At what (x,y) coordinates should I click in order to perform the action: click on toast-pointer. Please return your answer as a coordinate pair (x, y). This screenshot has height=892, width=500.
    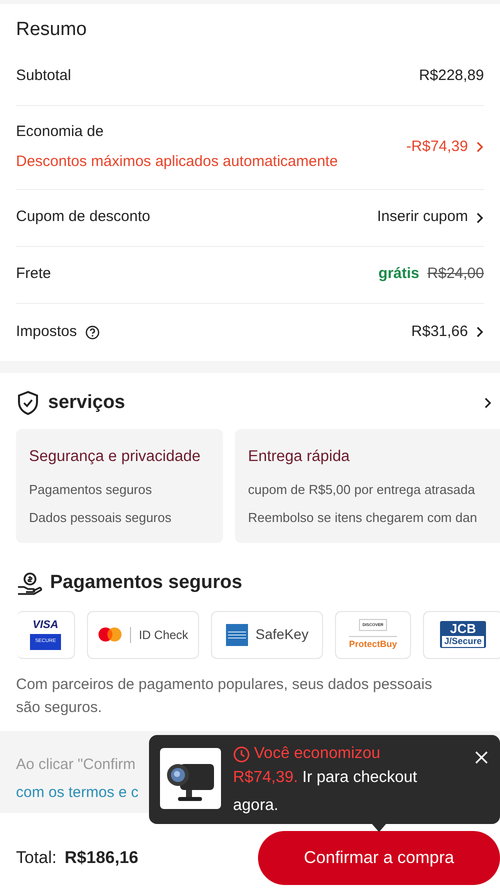
    Looking at the image, I should click on (379, 828).